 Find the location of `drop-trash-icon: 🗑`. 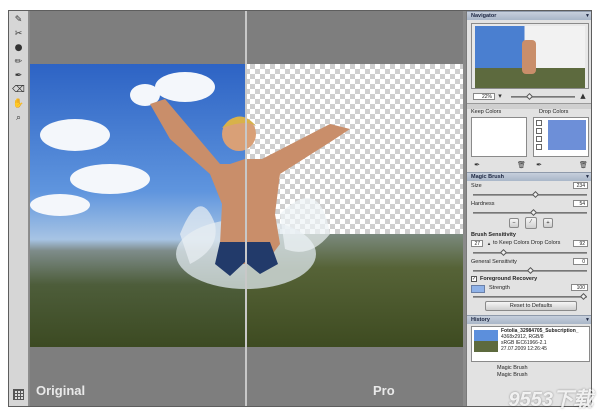

drop-trash-icon: 🗑 is located at coordinates (583, 165).